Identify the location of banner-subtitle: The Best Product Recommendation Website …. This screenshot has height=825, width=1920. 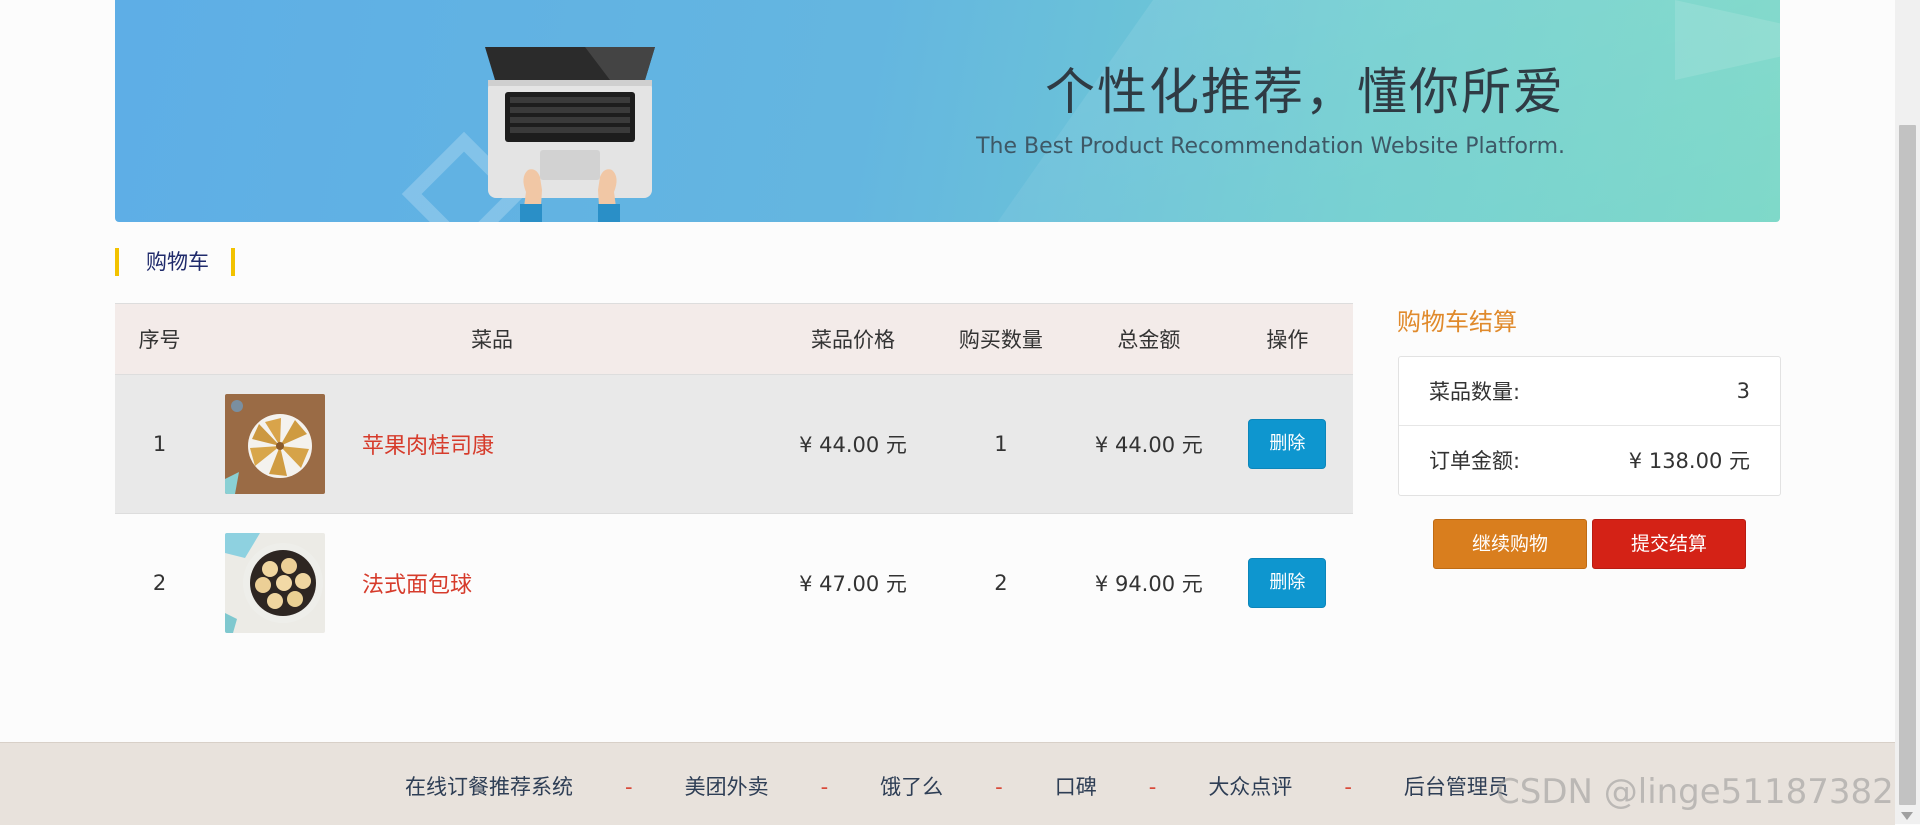
(1270, 146).